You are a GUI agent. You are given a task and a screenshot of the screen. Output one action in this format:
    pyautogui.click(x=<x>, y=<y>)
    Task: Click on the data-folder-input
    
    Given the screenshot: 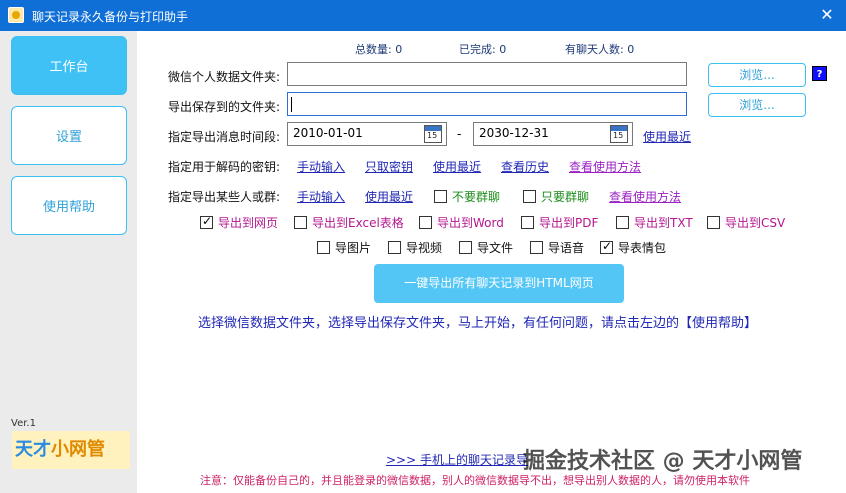 What is the action you would take?
    pyautogui.click(x=487, y=74)
    